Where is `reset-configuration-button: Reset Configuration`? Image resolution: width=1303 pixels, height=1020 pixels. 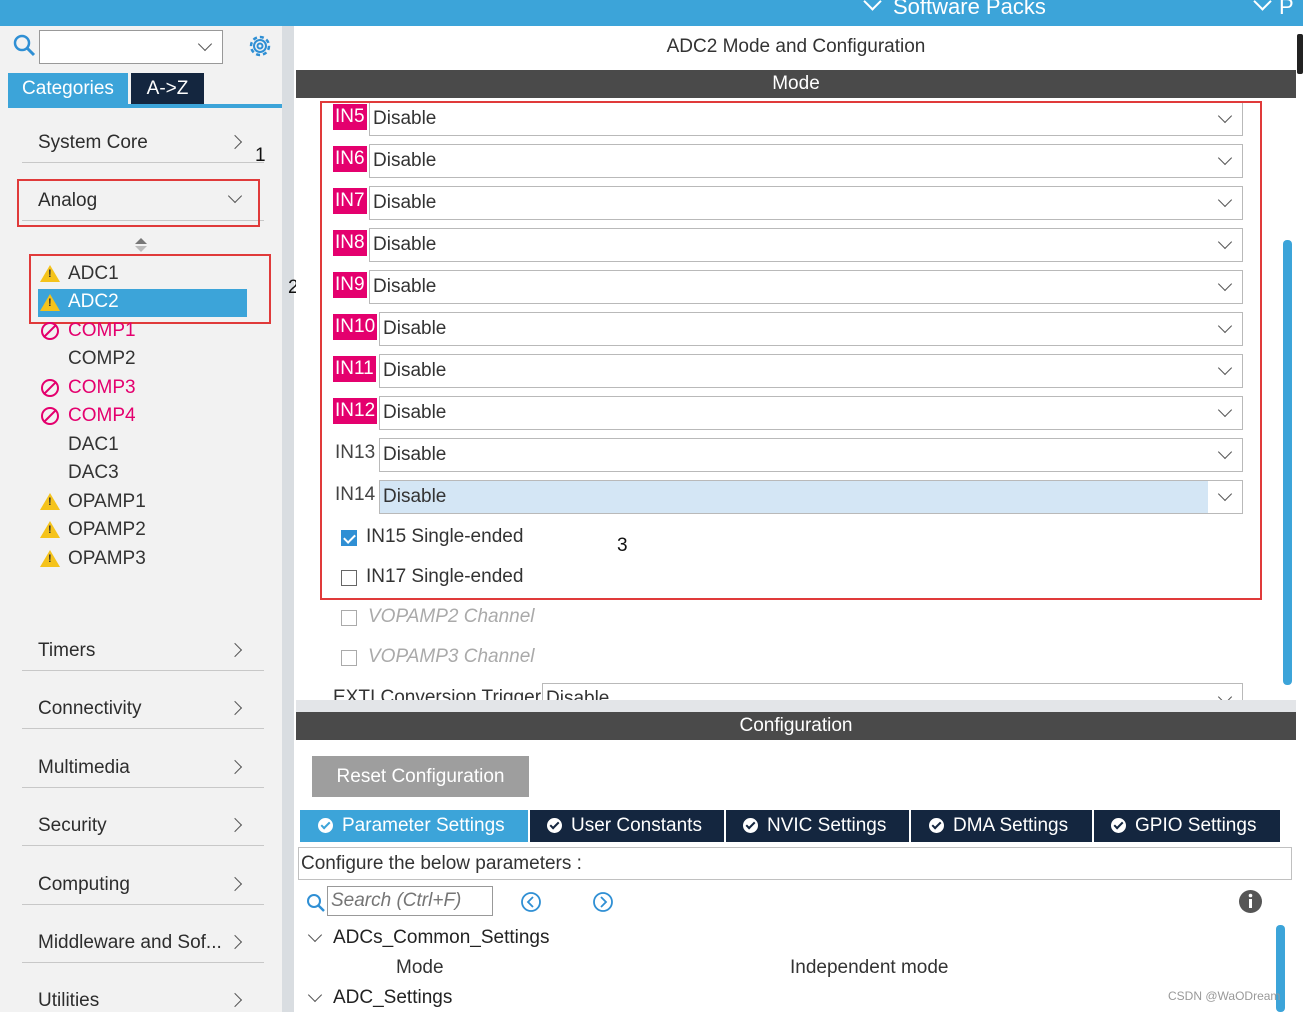 reset-configuration-button: Reset Configuration is located at coordinates (420, 776).